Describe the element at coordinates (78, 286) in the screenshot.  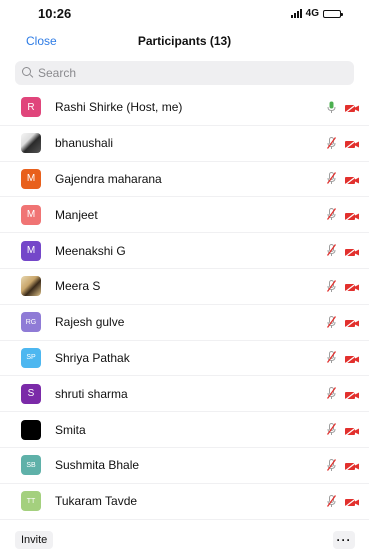
I see `participant-name: Meera S` at that location.